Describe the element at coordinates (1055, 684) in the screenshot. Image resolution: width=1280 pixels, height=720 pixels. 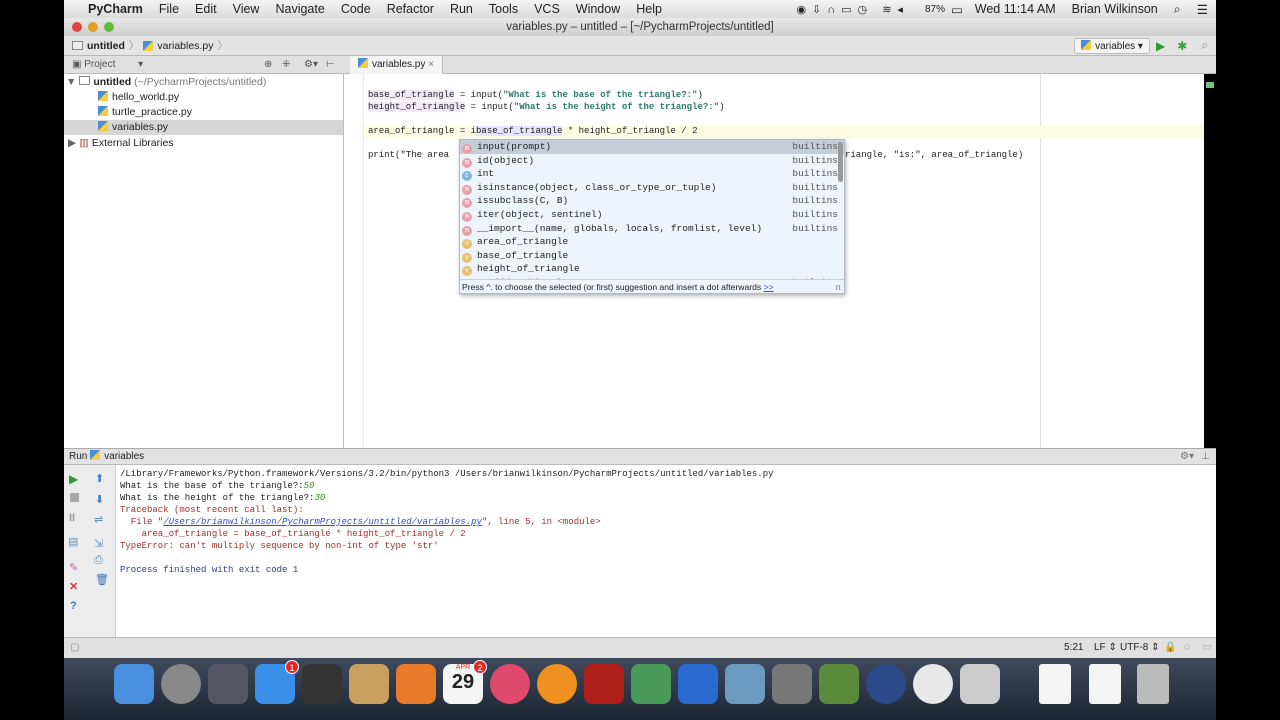
I see `dock-txt-document-icon` at that location.